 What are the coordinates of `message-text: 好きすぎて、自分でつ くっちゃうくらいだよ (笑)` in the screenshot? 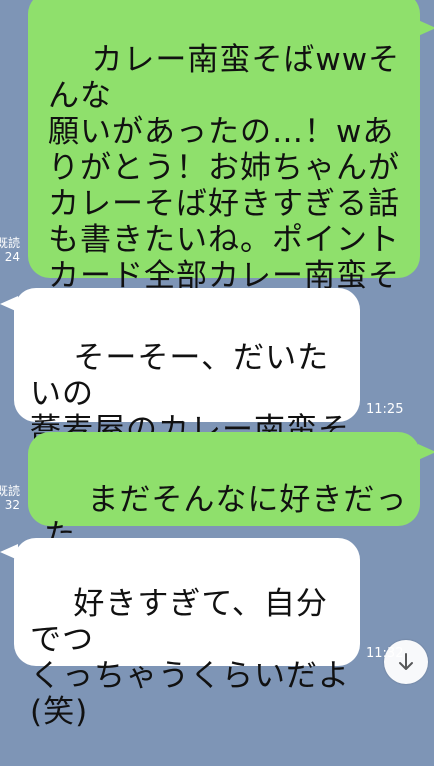 It's located at (190, 658).